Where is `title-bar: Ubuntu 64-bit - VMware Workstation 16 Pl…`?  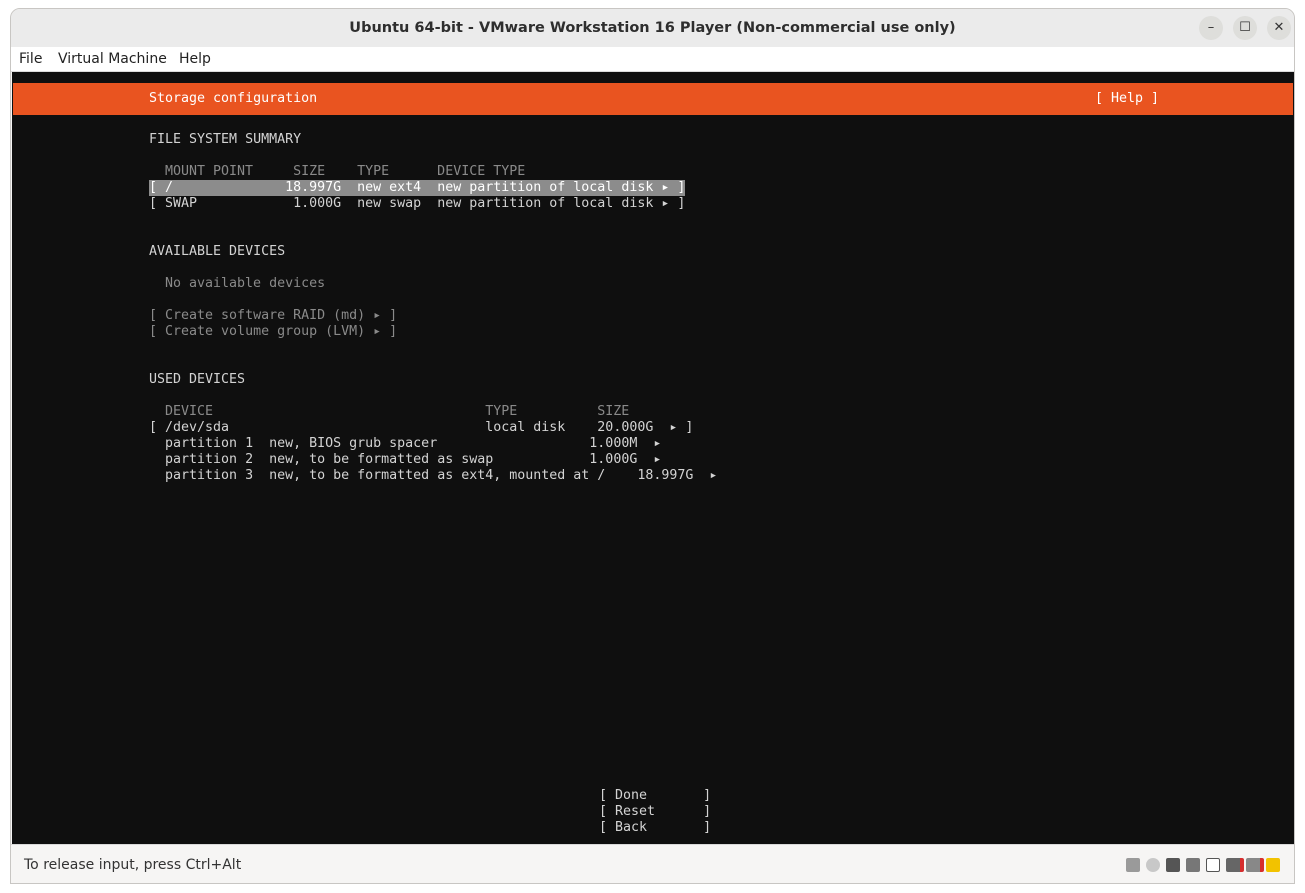
title-bar: Ubuntu 64-bit - VMware Workstation 16 Pl… is located at coordinates (652, 28).